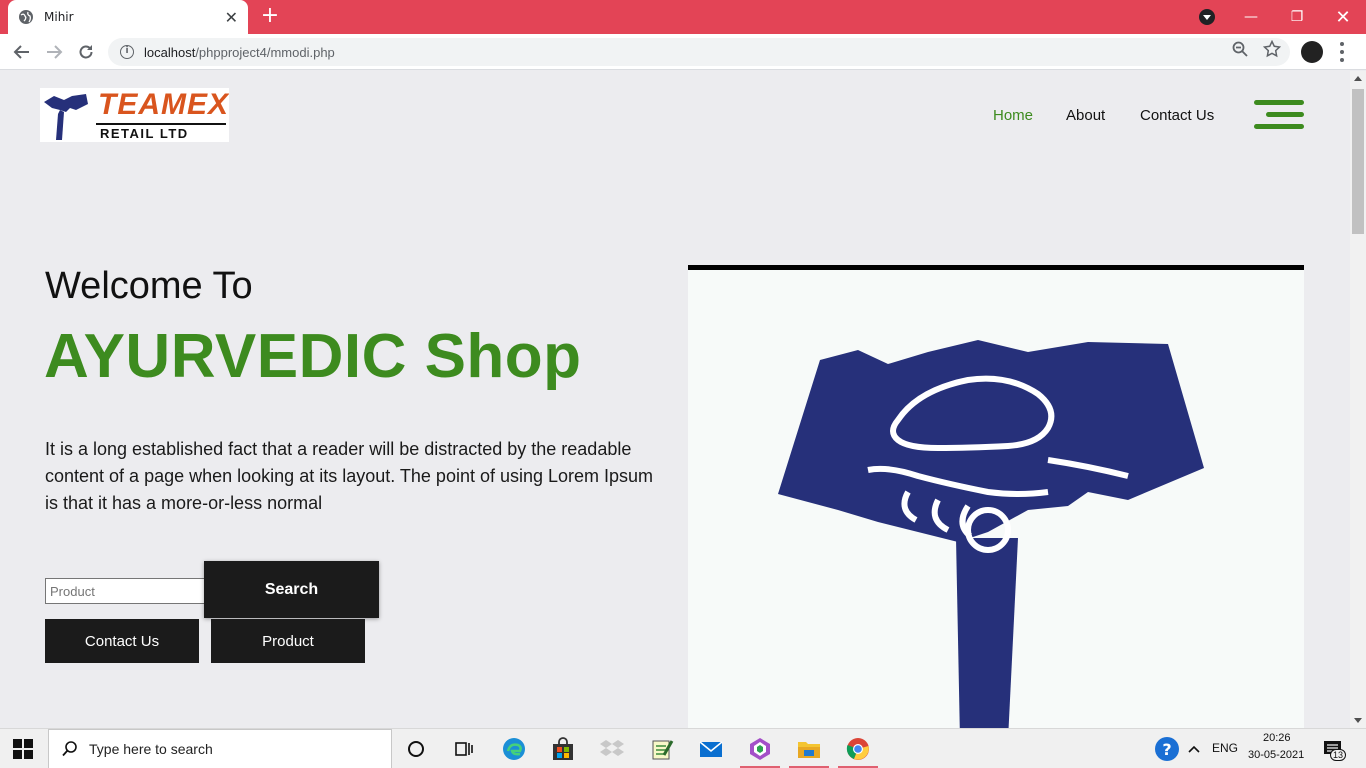 This screenshot has height=768, width=1366. I want to click on hero-headline: AYURVEDIC Shop, so click(313, 356).